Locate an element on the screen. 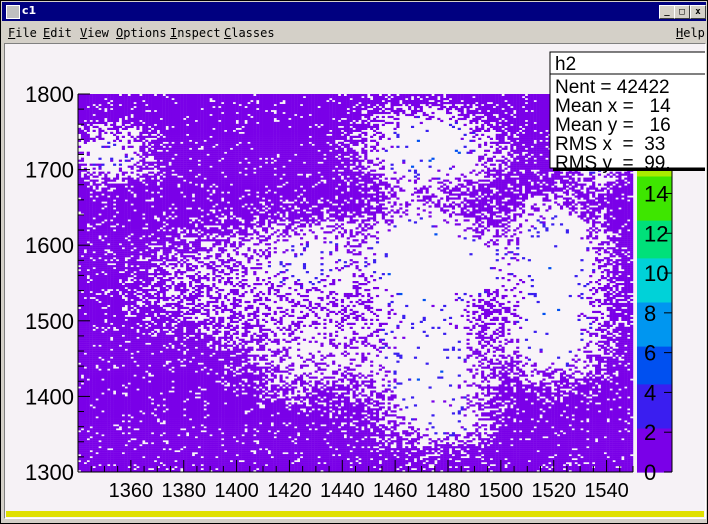 The image size is (708, 524). menu-options: Options is located at coordinates (141, 33).